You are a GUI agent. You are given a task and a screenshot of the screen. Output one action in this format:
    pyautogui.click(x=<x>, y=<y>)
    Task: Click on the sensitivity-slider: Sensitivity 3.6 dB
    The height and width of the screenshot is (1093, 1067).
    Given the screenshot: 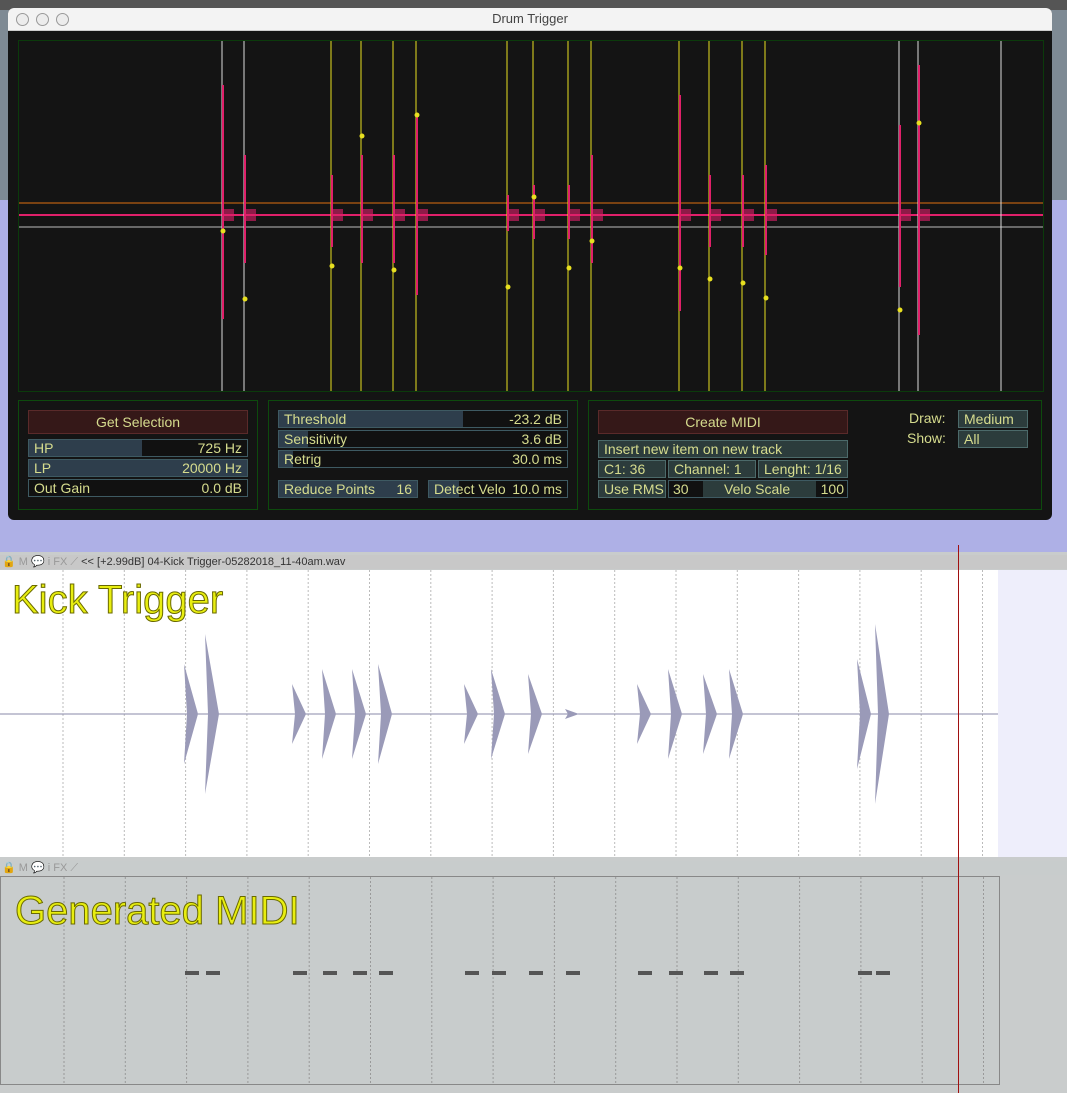 What is the action you would take?
    pyautogui.click(x=423, y=439)
    